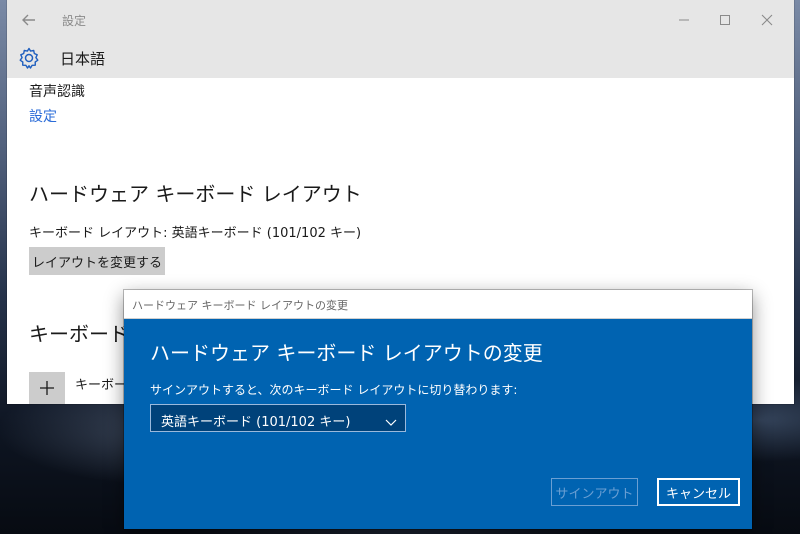 The height and width of the screenshot is (534, 800). Describe the element at coordinates (195, 194) in the screenshot. I see `hardware-layout-title: ハードウェア キーボード レイアウト` at that location.